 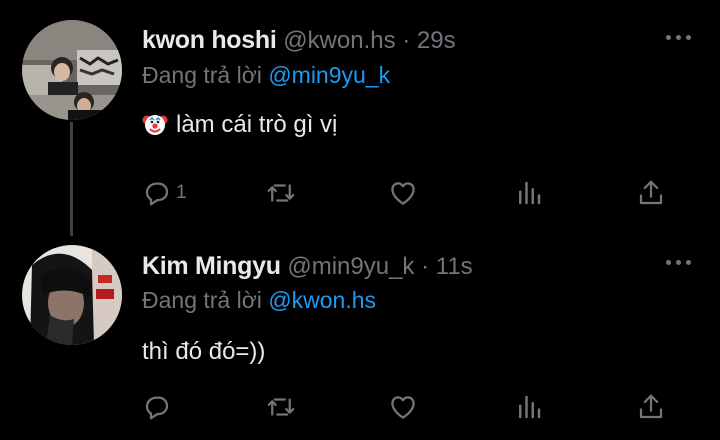 I want to click on replying-to: Đang trả lời @kwon.hs, so click(x=259, y=300).